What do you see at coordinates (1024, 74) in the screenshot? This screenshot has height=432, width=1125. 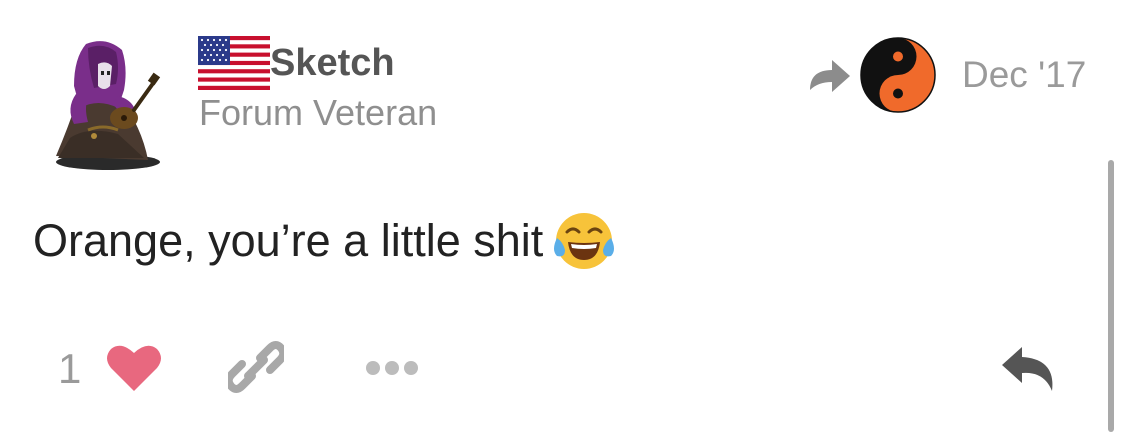 I see `post-date: Dec '17` at bounding box center [1024, 74].